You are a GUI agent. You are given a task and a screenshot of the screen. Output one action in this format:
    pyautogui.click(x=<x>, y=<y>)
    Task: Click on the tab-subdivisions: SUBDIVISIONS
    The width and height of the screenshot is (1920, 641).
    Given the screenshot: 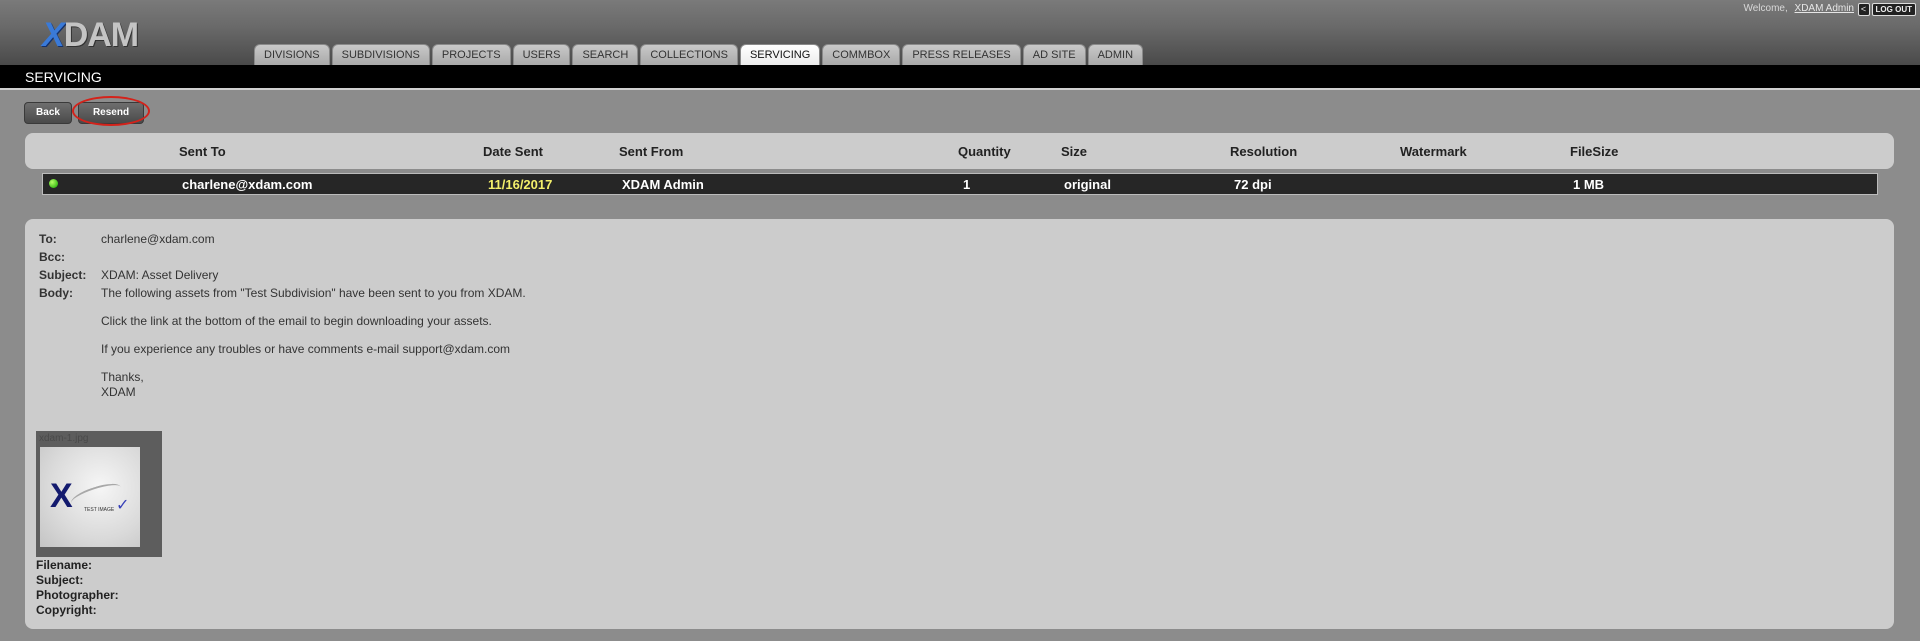 What is the action you would take?
    pyautogui.click(x=380, y=54)
    